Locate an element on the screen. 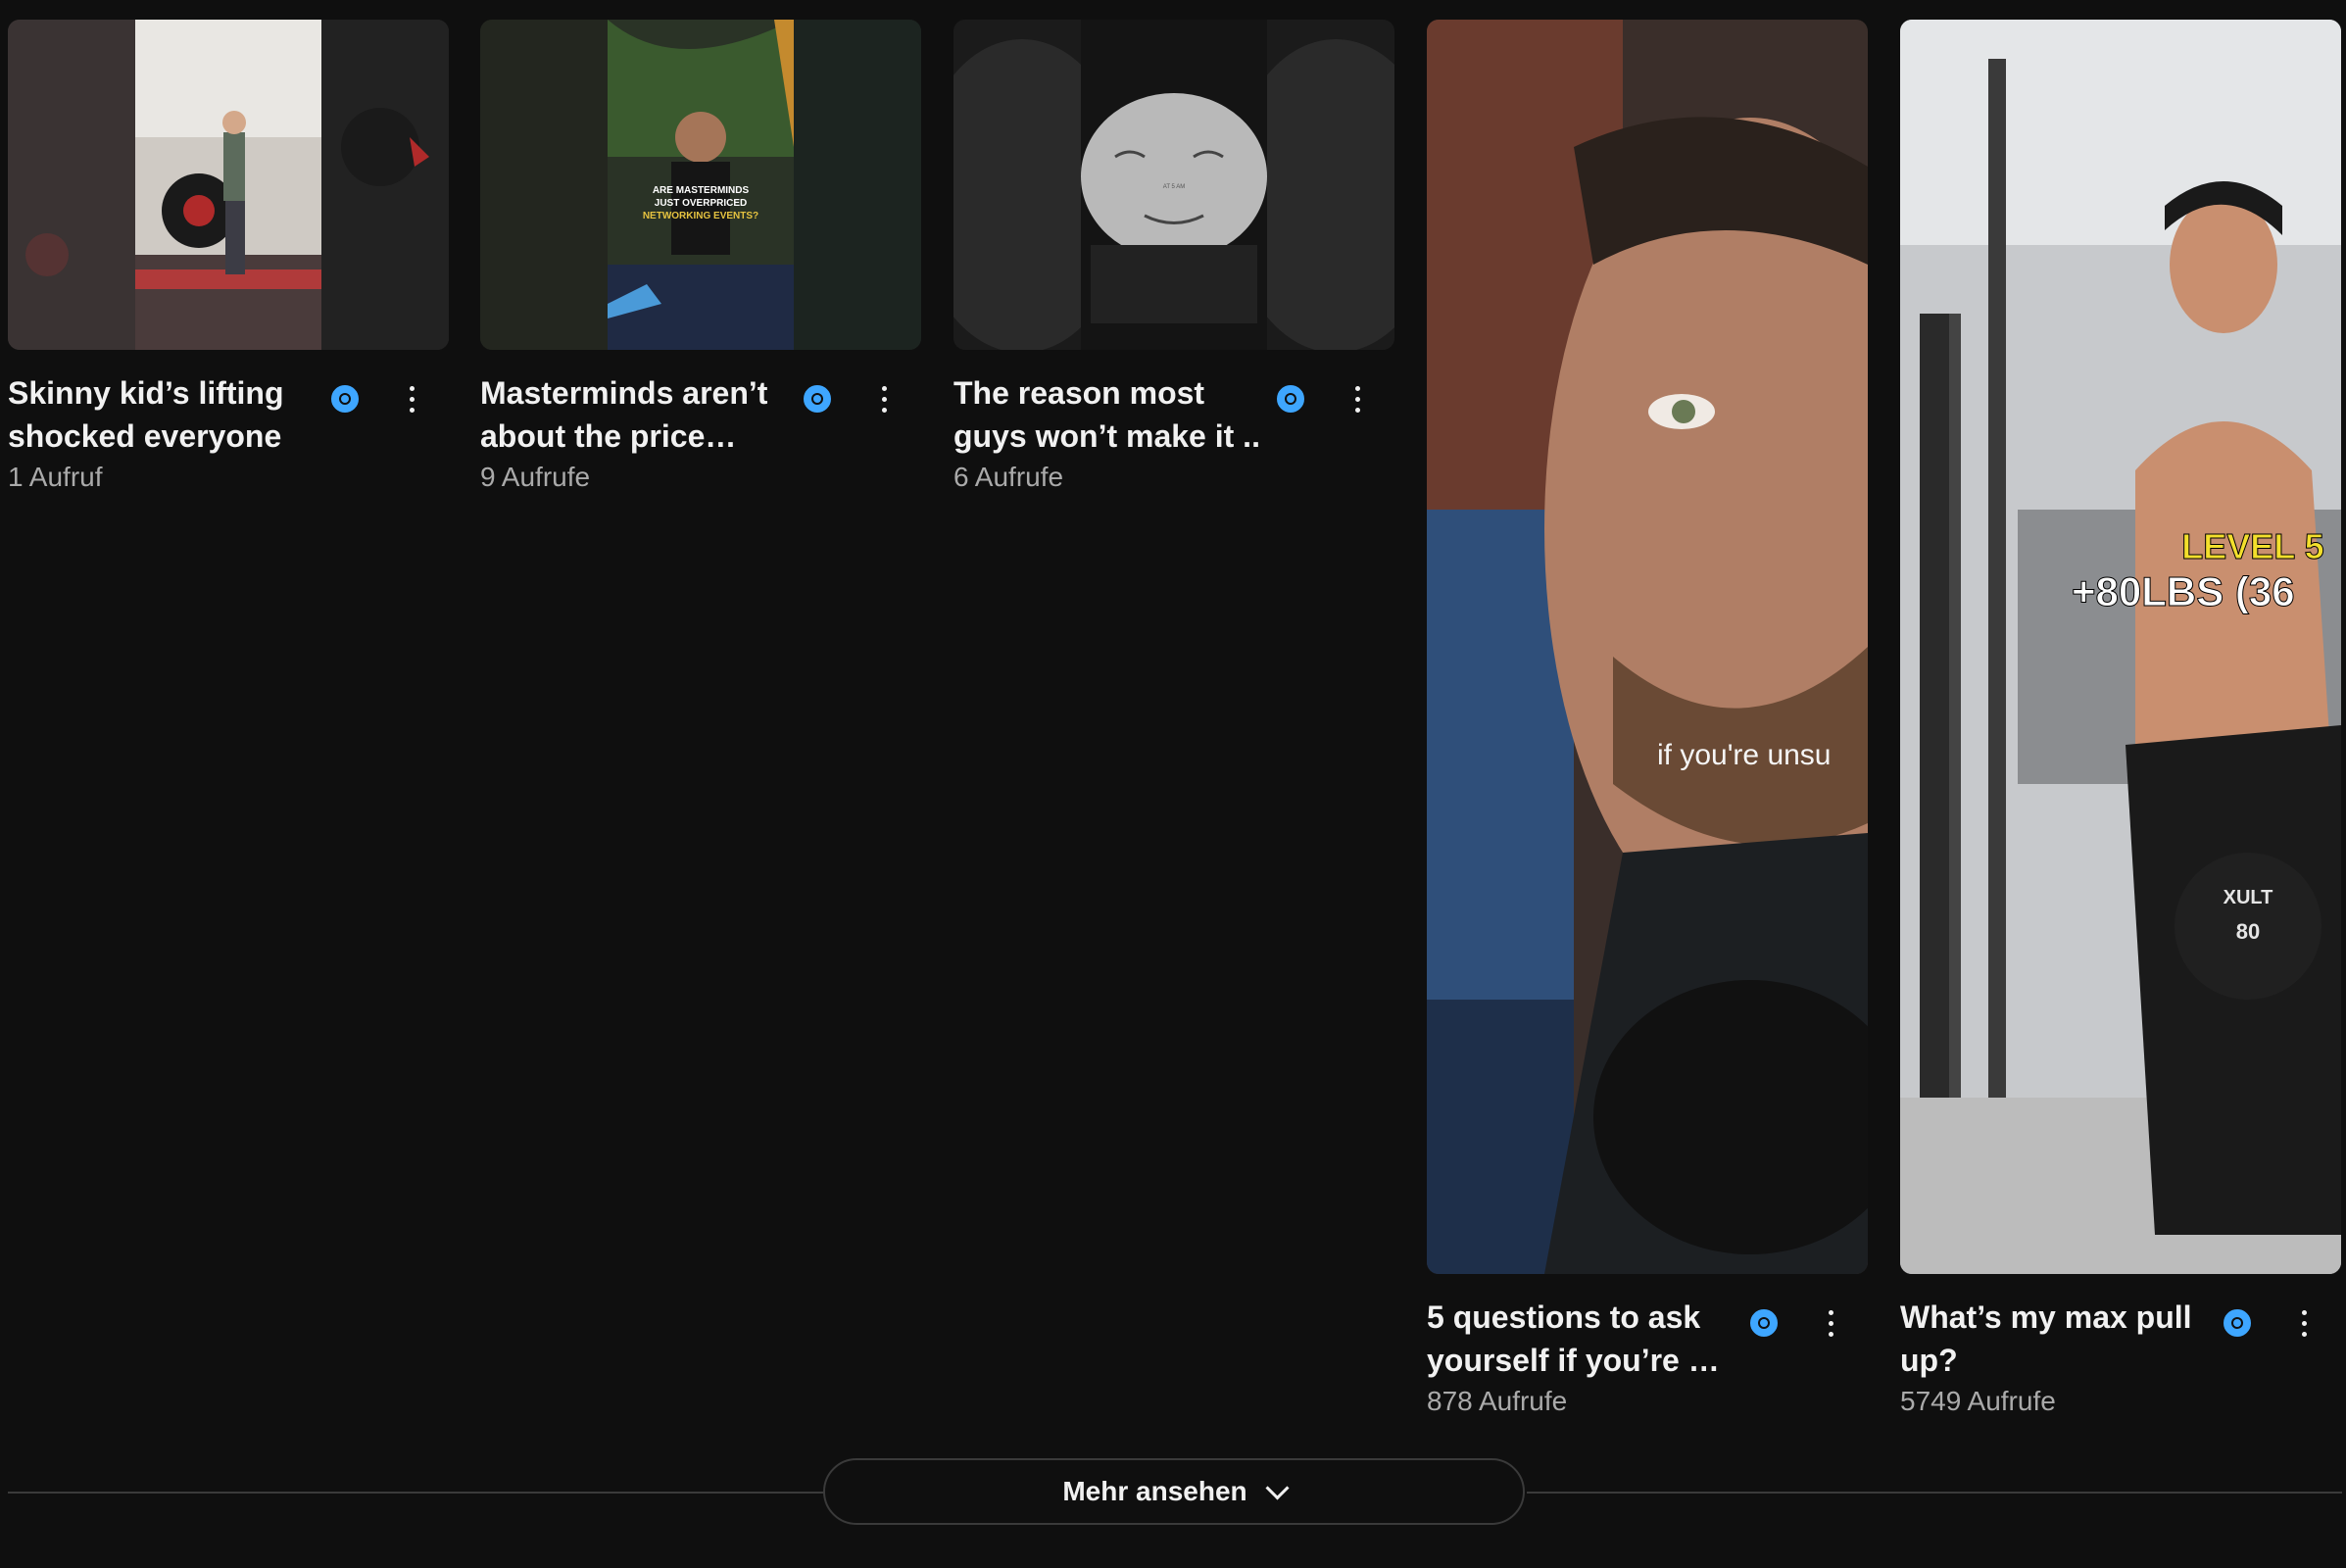  view-count: 878 Aufrufe is located at coordinates (1497, 1401).